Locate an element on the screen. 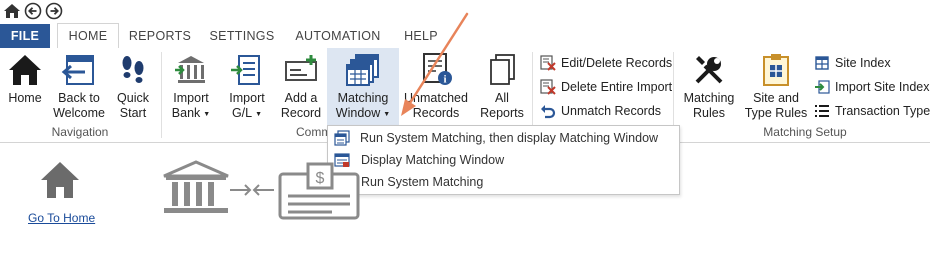 This screenshot has height=261, width=930. import-site-index-button: Import Site Index is located at coordinates (872, 87).